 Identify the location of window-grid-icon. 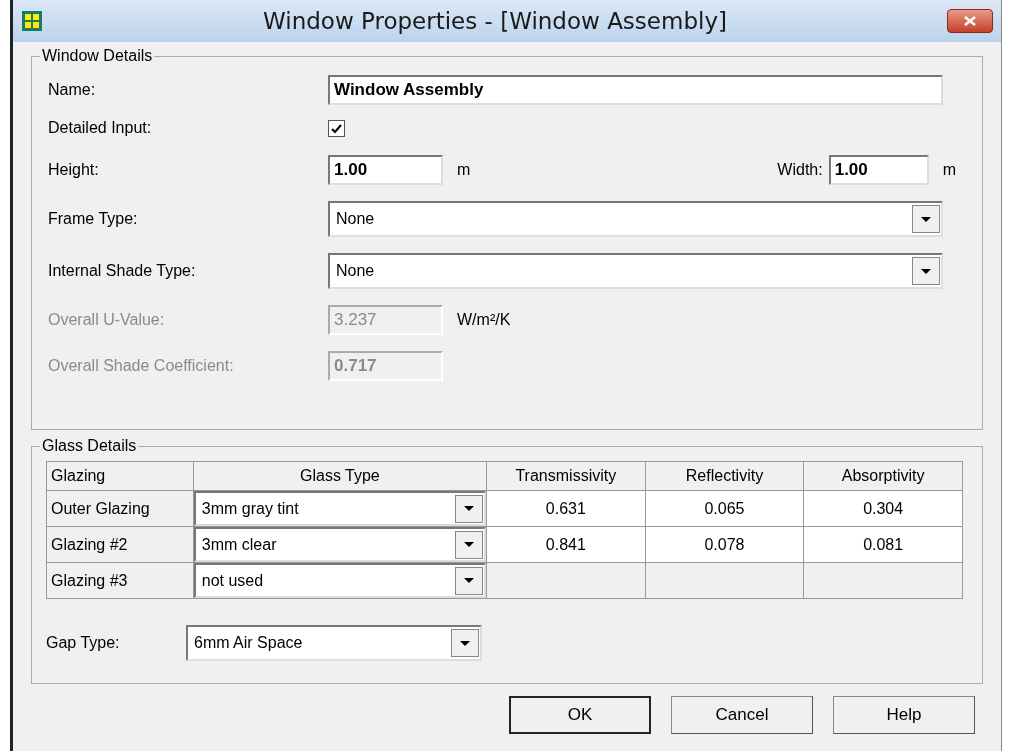
(32, 21).